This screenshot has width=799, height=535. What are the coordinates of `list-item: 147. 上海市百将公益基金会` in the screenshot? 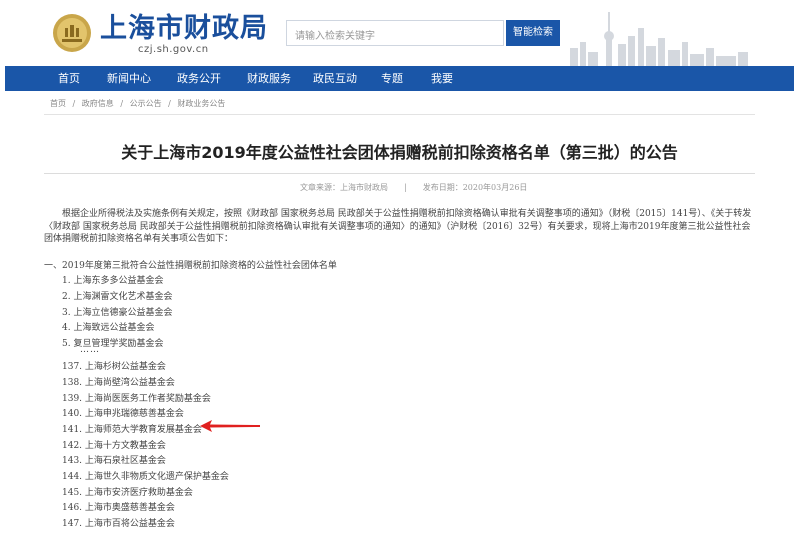 It's located at (118, 524).